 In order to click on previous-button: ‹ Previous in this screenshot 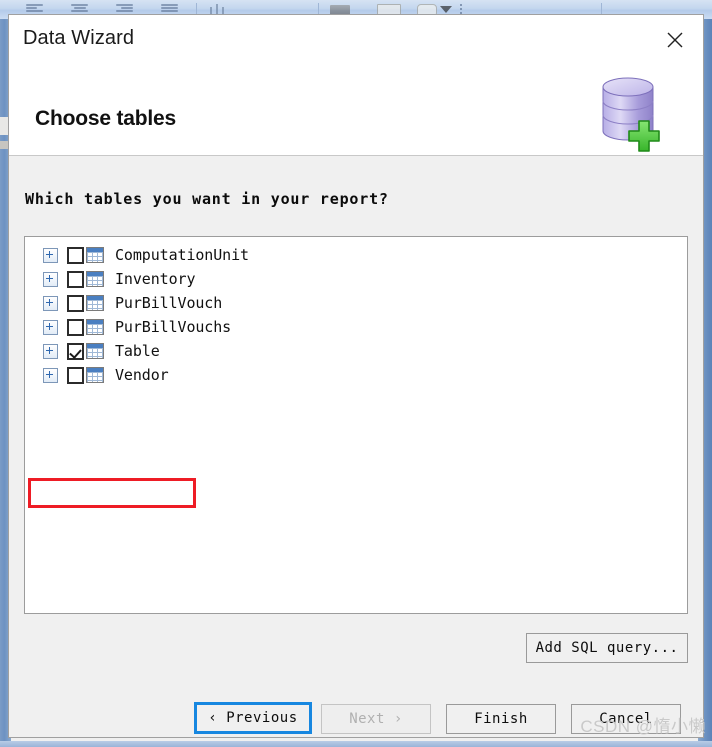, I will do `click(253, 718)`.